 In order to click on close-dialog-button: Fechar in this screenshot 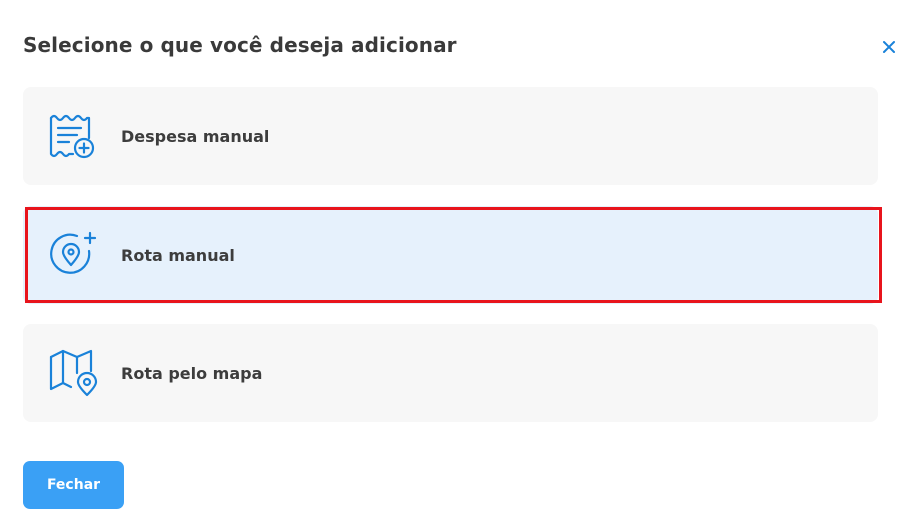, I will do `click(73, 485)`.